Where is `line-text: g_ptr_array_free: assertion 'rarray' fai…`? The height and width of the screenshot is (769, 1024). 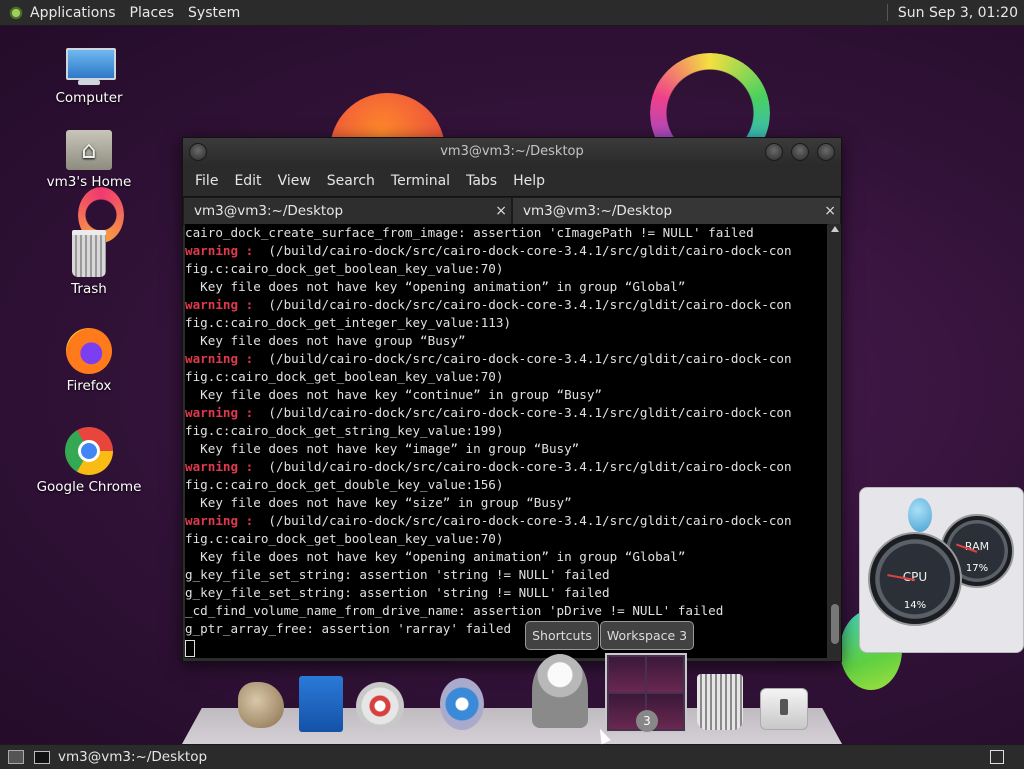 line-text: g_ptr_array_free: assertion 'rarray' fai… is located at coordinates (348, 628).